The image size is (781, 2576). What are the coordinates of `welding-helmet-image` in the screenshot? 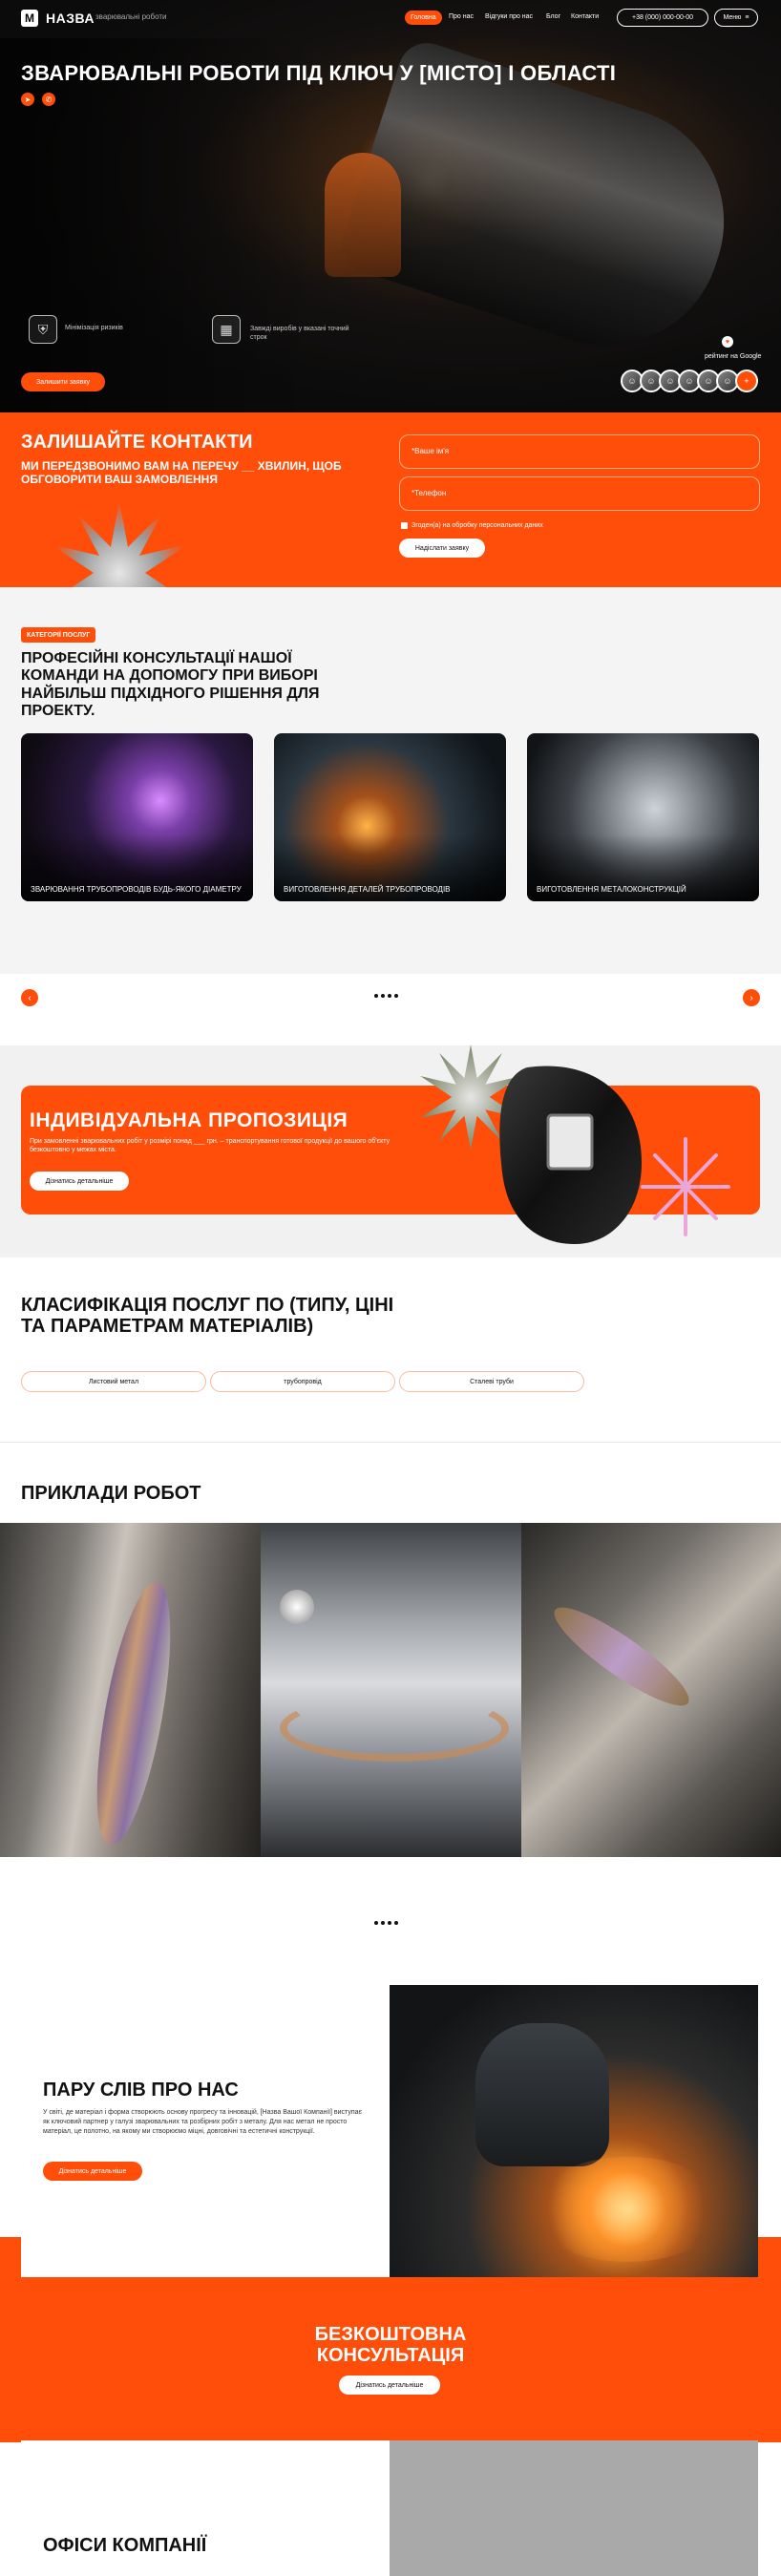 It's located at (570, 1155).